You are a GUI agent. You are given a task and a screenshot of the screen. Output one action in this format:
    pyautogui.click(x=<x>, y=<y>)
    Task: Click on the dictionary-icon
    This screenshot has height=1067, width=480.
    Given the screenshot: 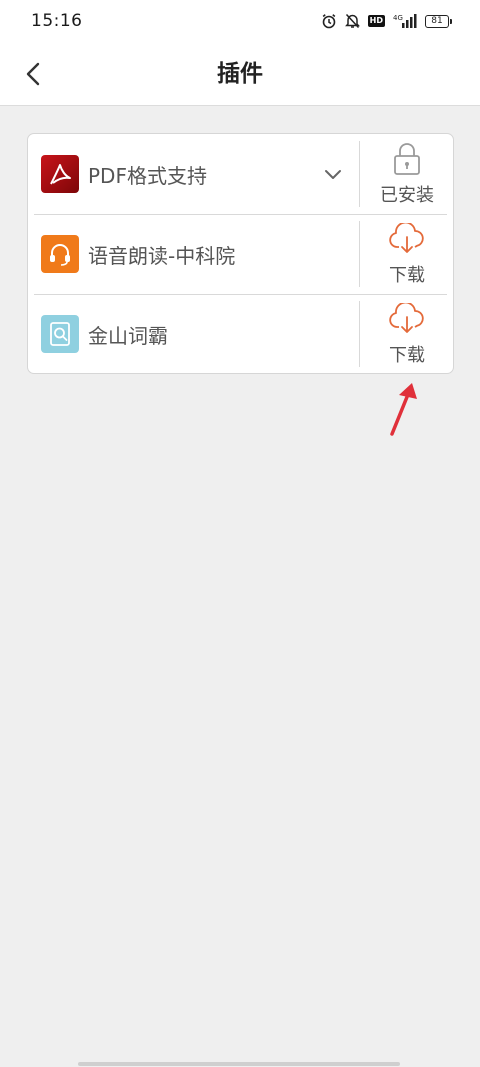 What is the action you would take?
    pyautogui.click(x=60, y=334)
    